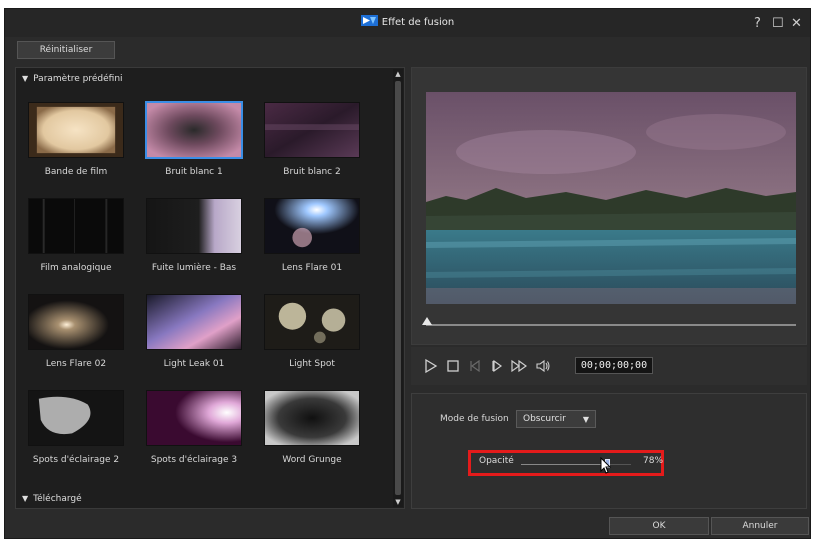  I want to click on opacity-slider, so click(576, 463).